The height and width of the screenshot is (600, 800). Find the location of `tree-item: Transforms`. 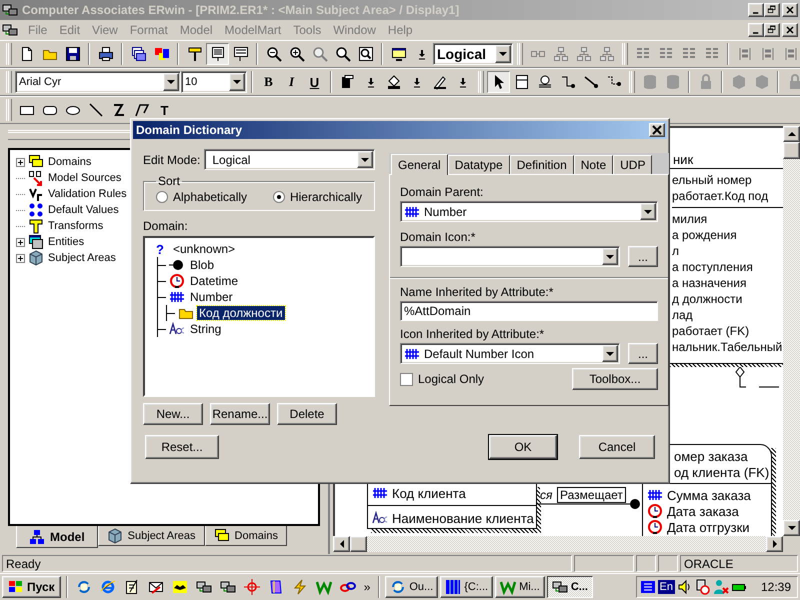

tree-item: Transforms is located at coordinates (75, 226).